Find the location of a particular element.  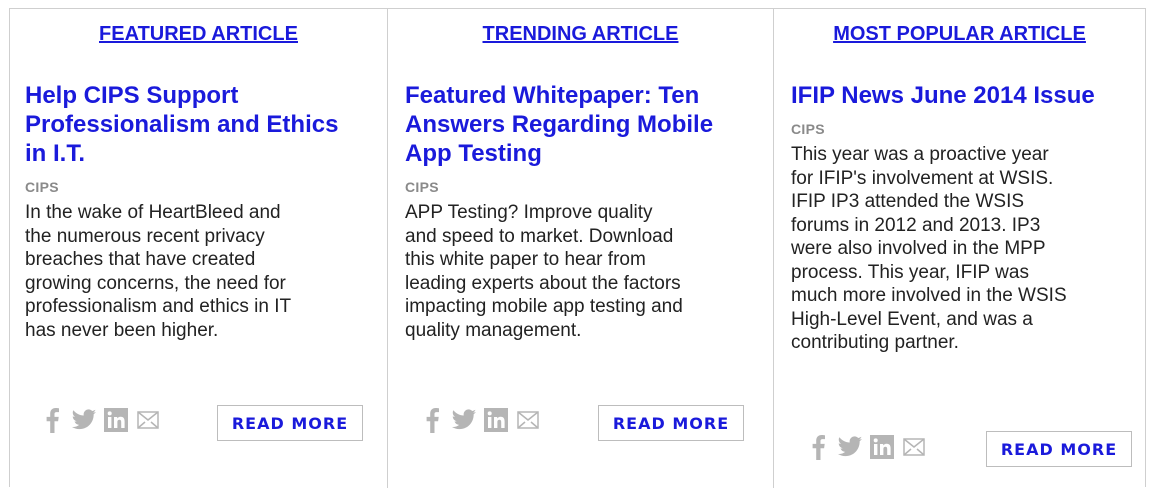

description-line: process. This year, IFIP was is located at coordinates (910, 272).